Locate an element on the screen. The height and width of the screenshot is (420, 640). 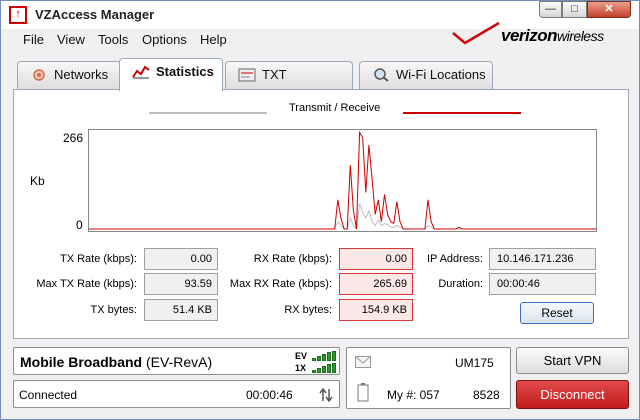
menu-bar: File View Tools Options Help is located at coordinates (201, 40).